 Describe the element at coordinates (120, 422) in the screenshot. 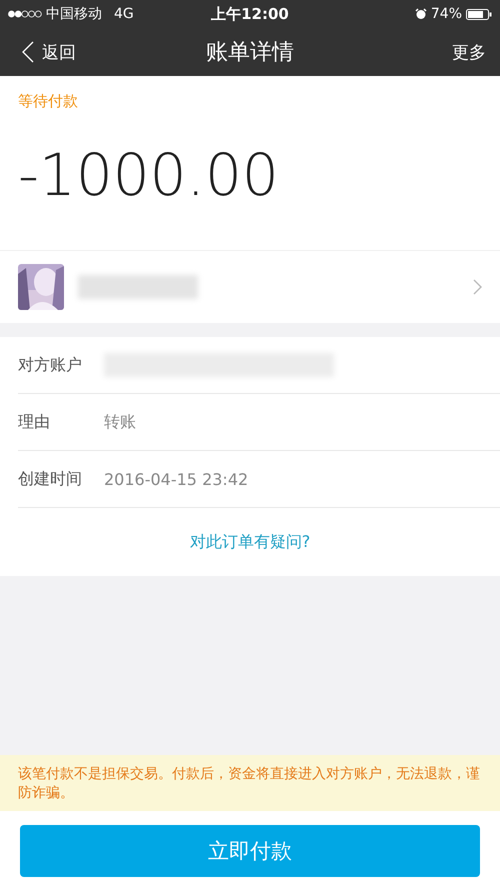

I see `detail-value: 转账` at that location.